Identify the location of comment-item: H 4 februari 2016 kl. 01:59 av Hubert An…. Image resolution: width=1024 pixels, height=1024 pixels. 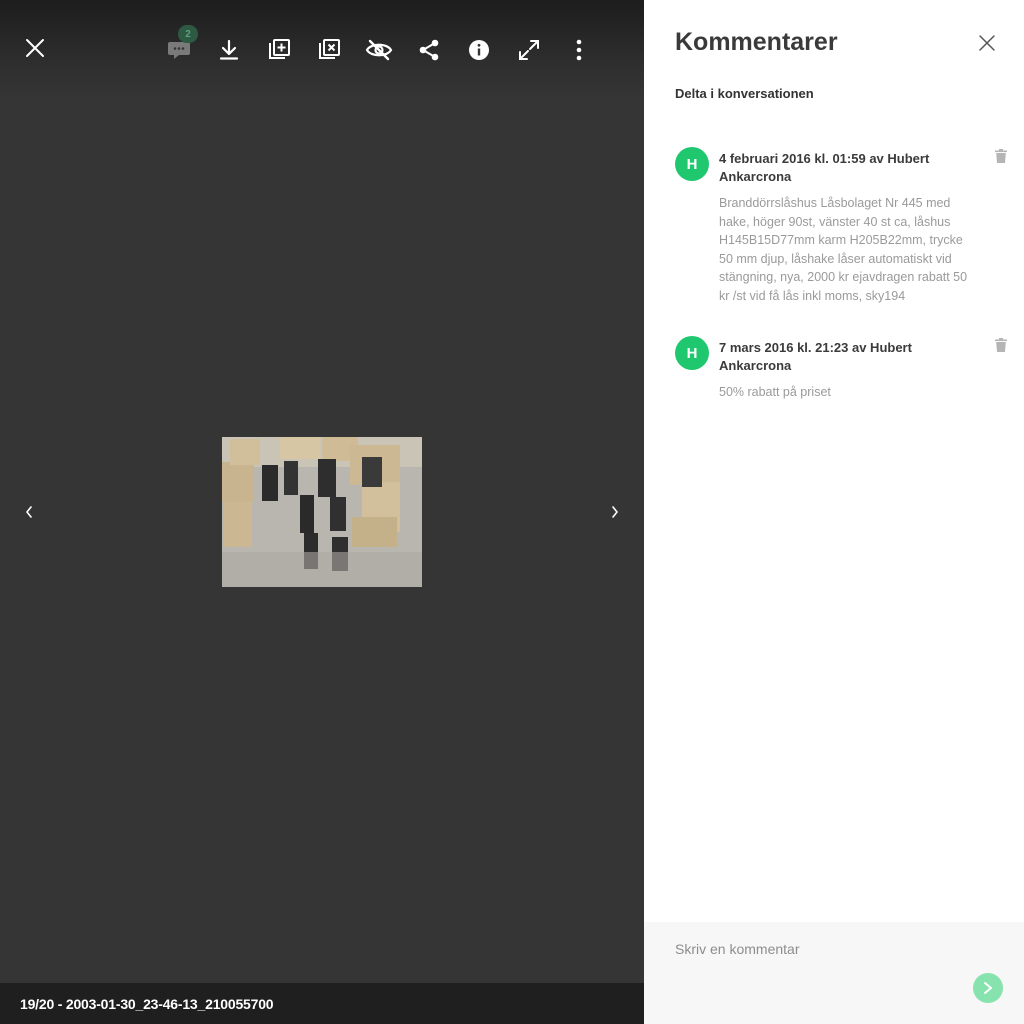
(845, 227).